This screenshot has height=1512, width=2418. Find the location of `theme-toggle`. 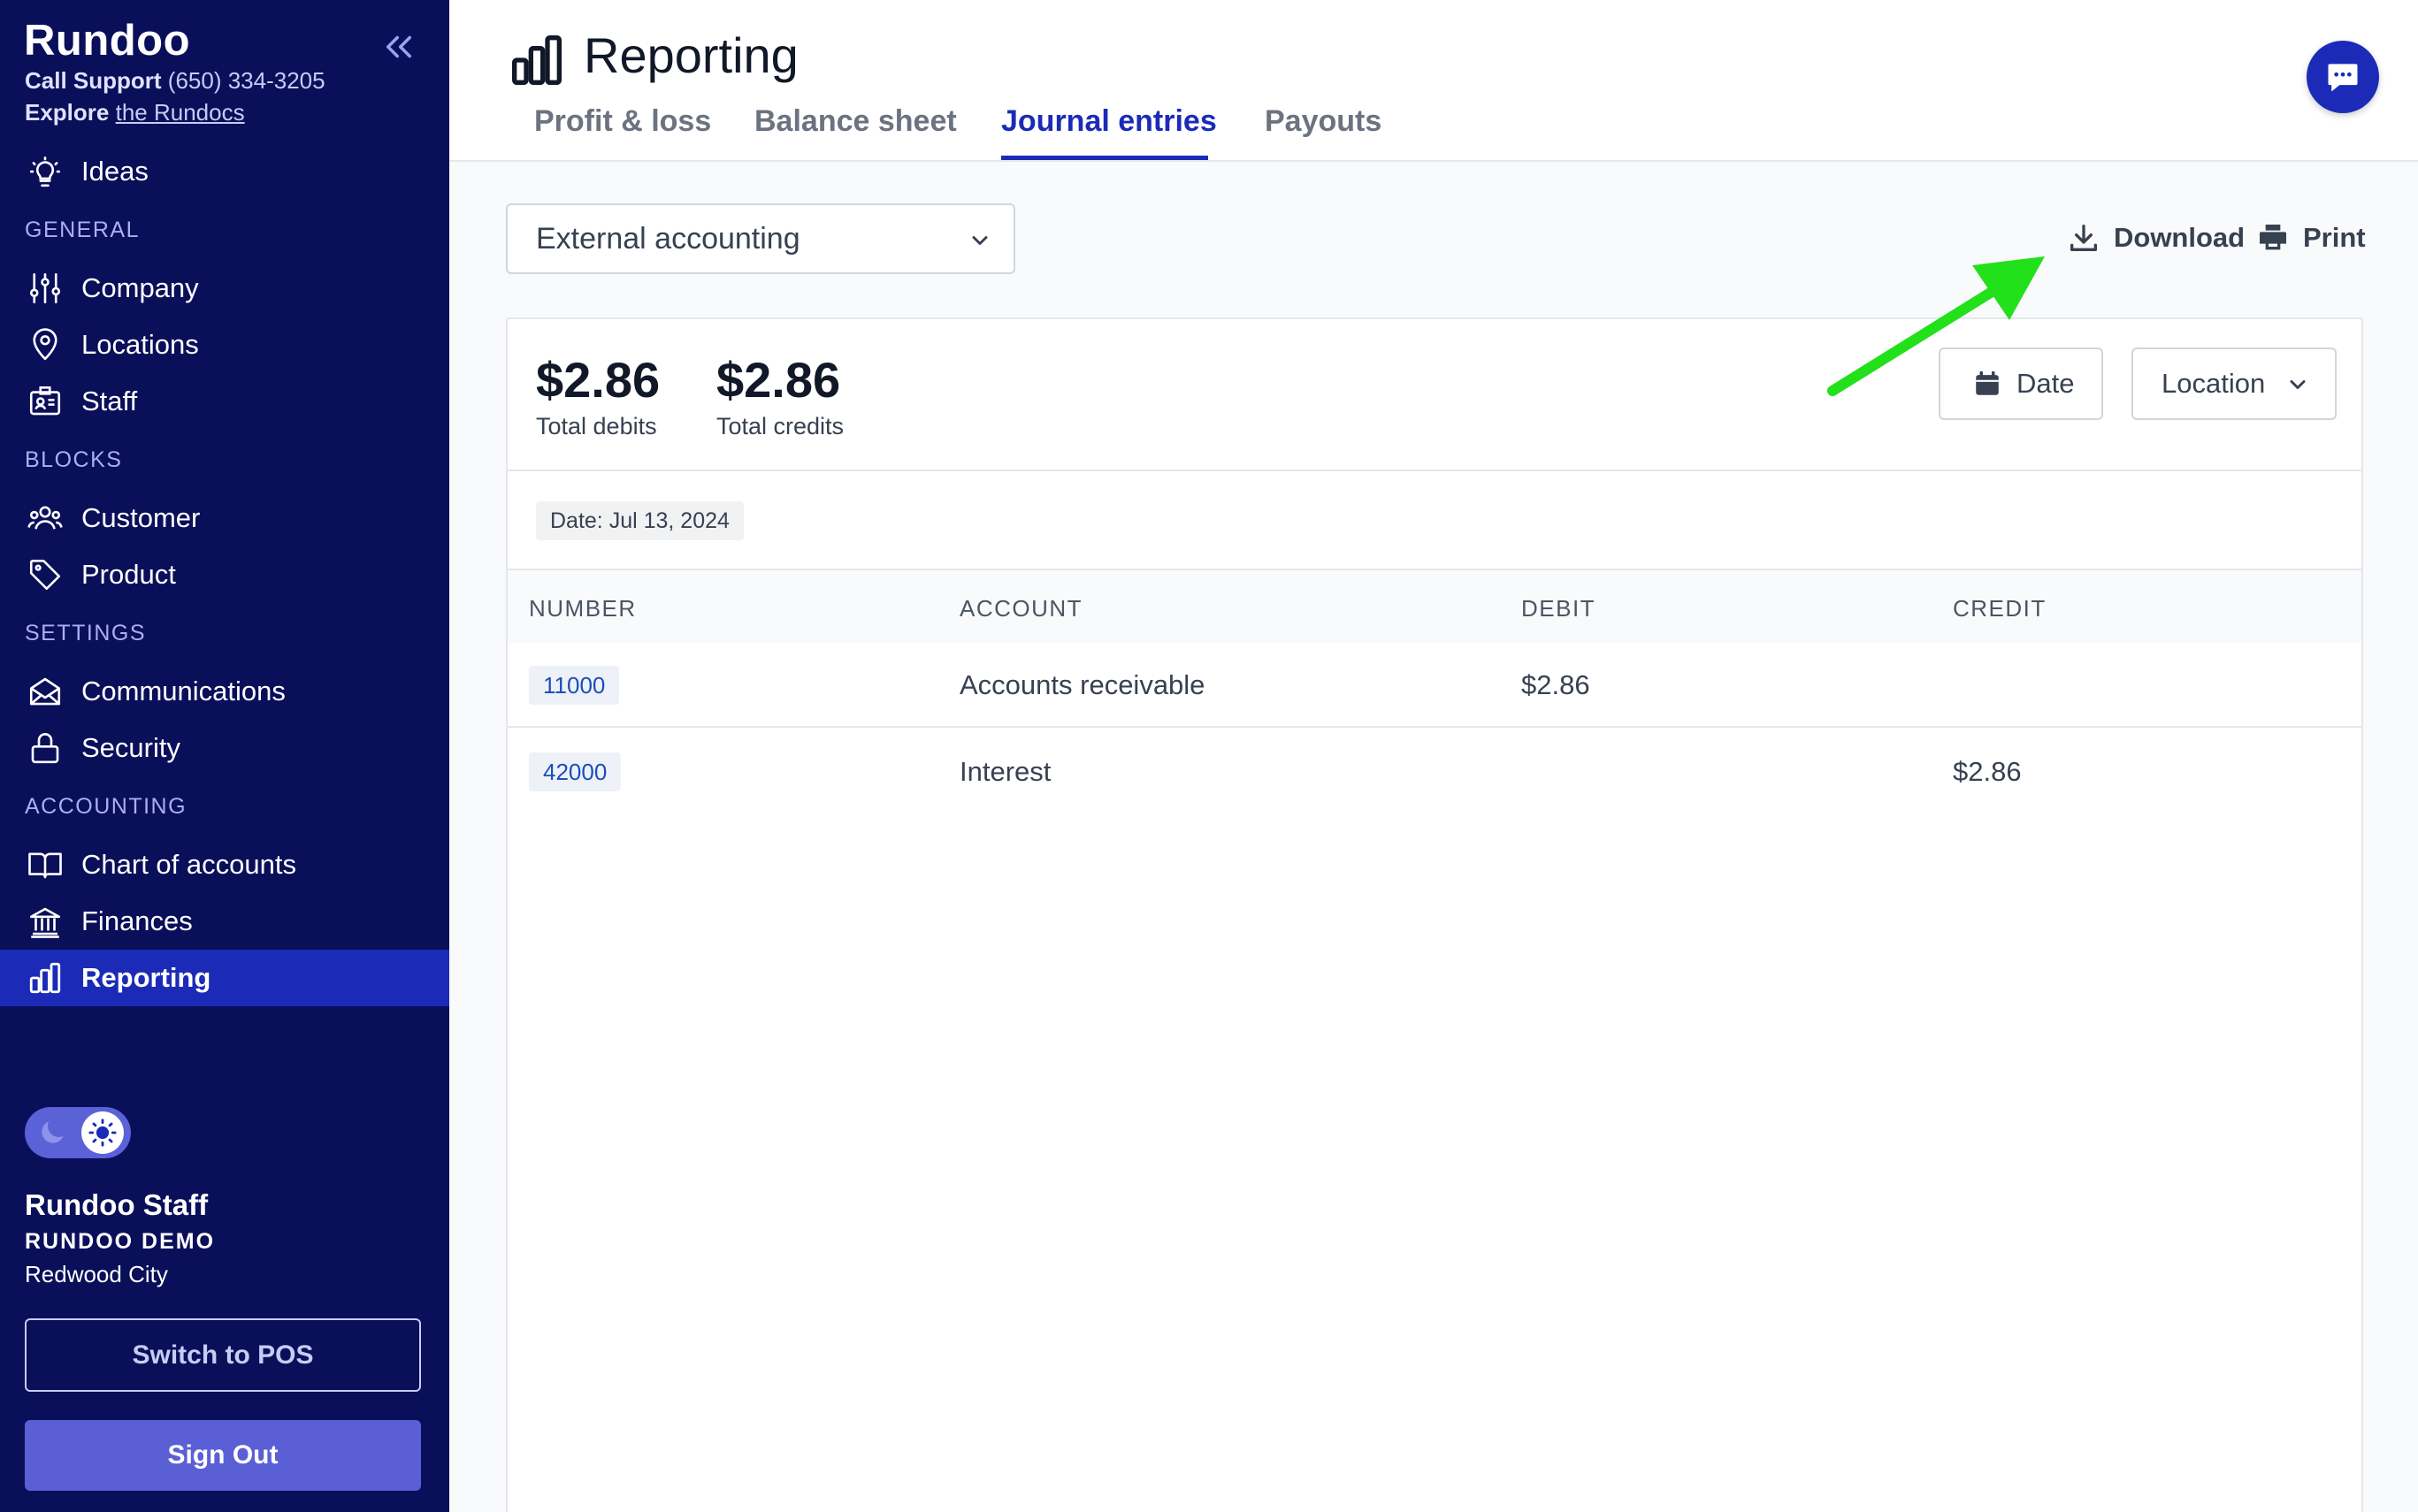

theme-toggle is located at coordinates (78, 1132).